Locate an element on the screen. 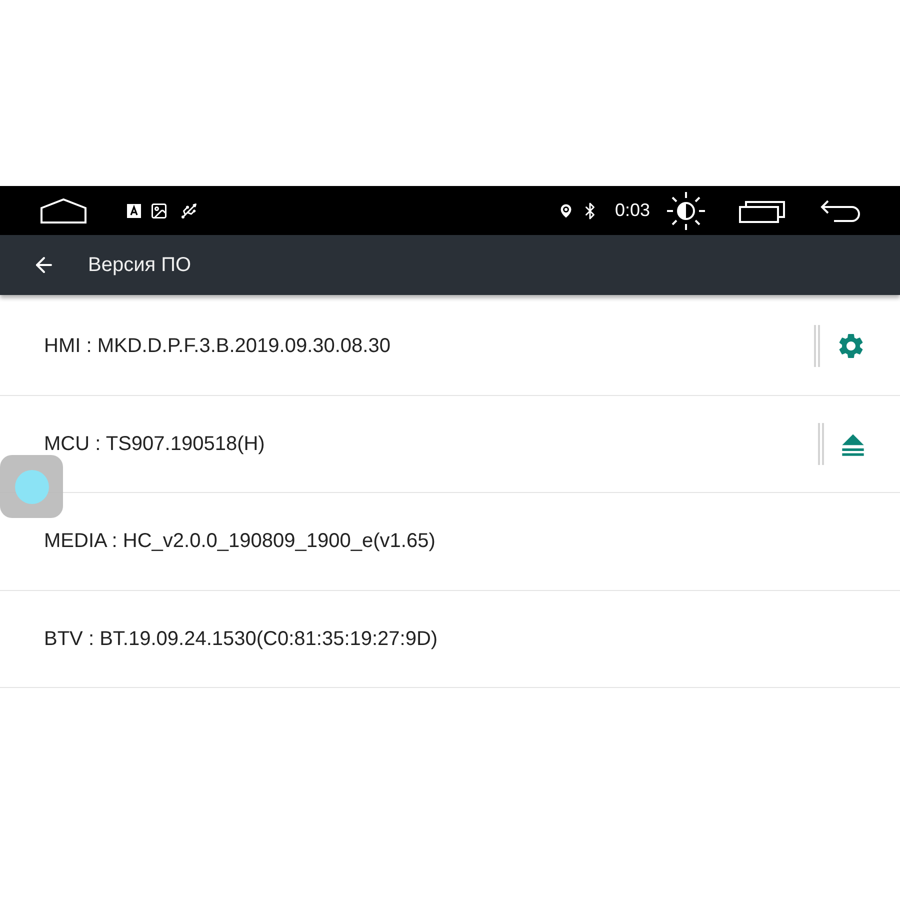  version-text: BTV : BT.19.09.24.1530(C0:81:35:19:27:9D) is located at coordinates (241, 639).